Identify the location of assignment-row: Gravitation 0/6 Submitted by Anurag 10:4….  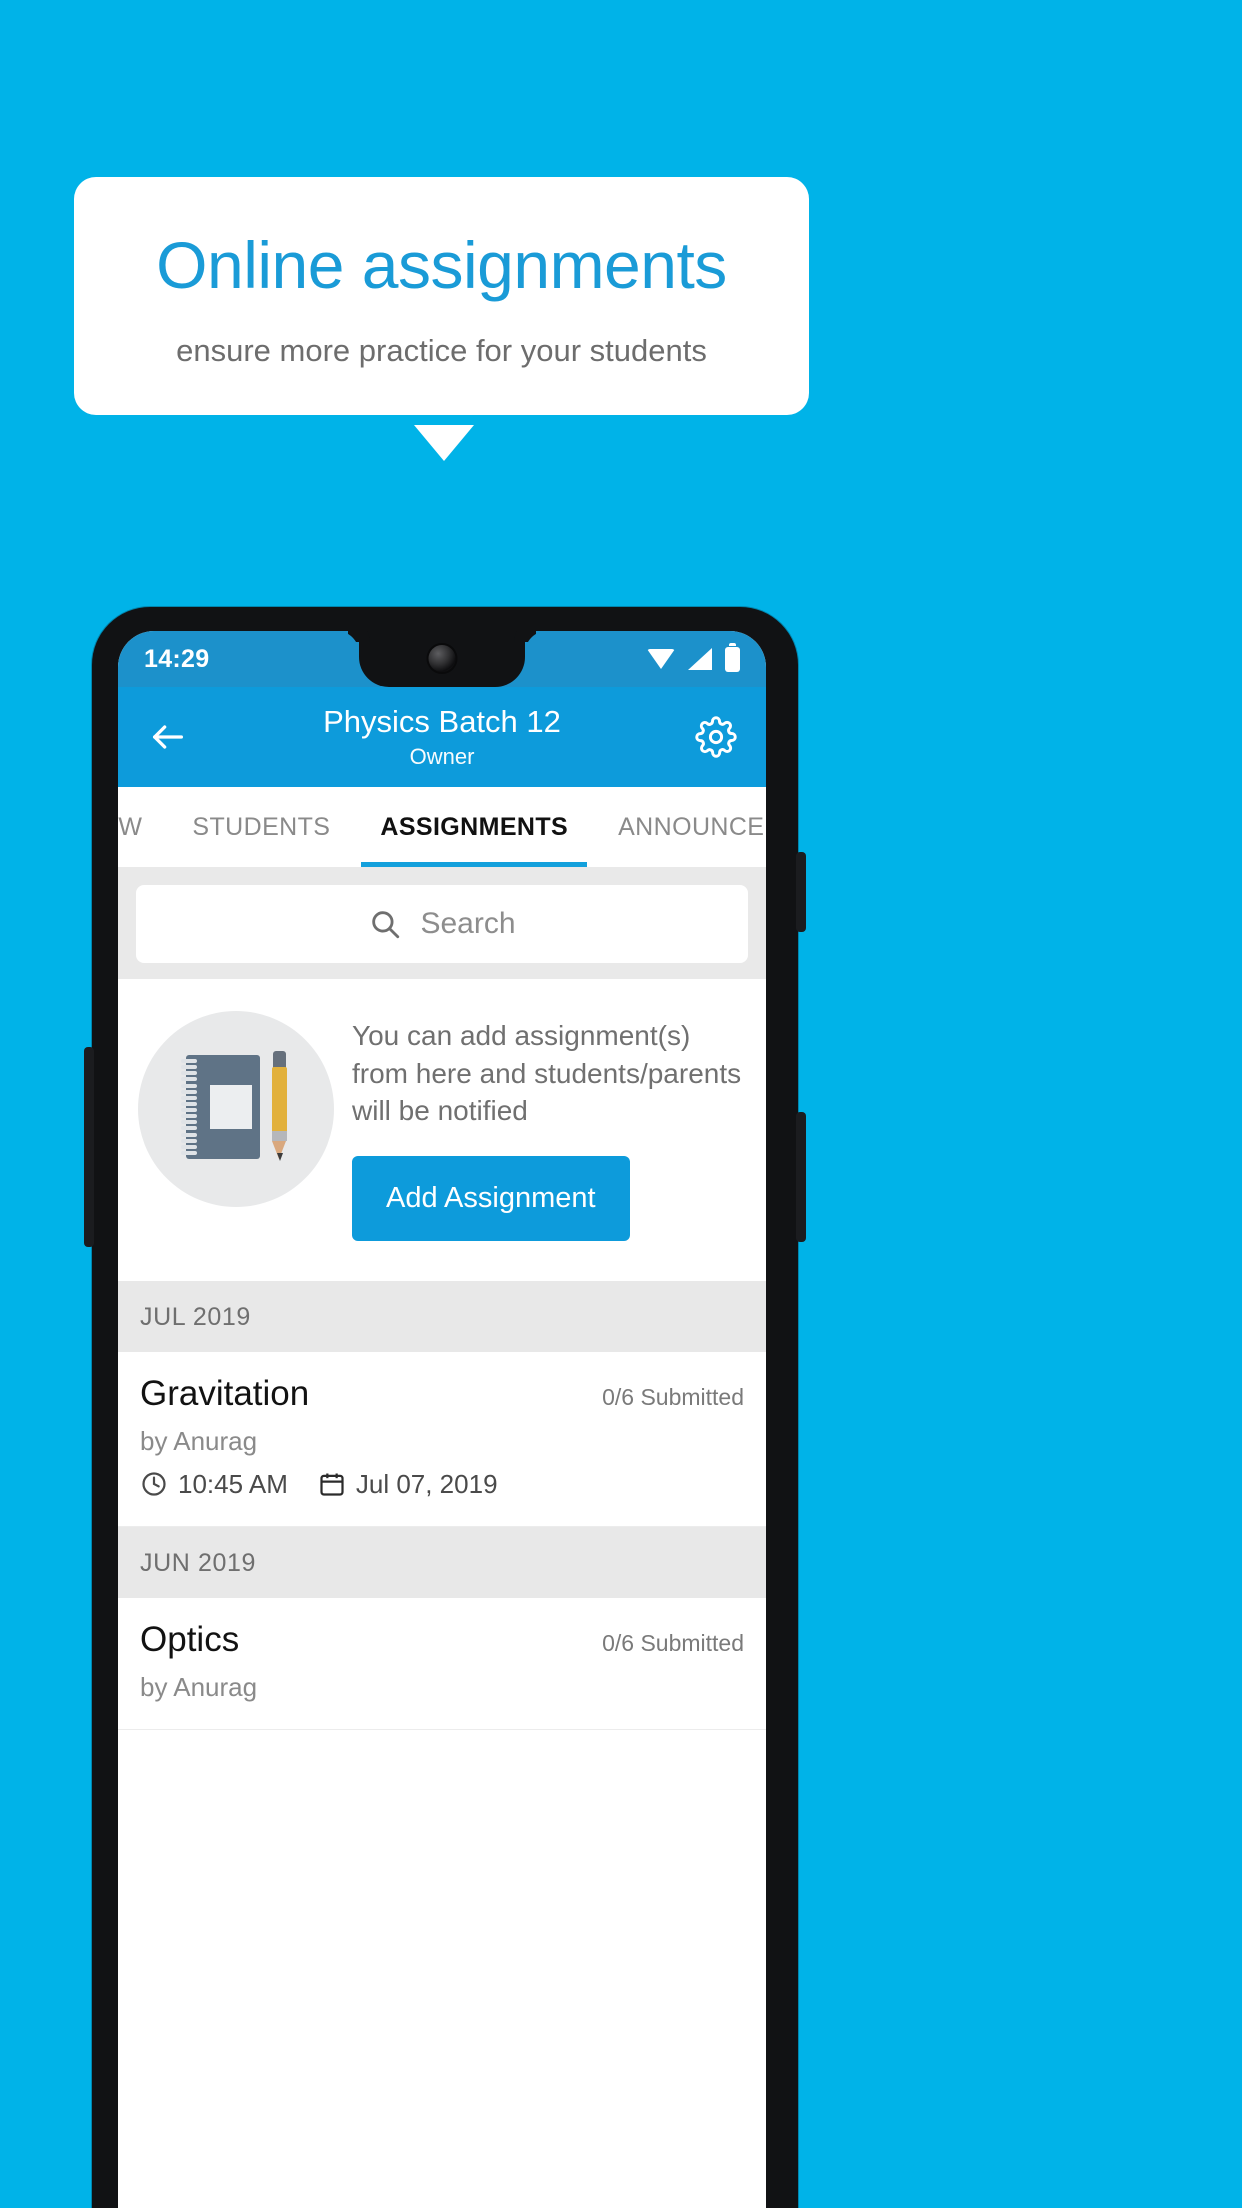
(442, 1439).